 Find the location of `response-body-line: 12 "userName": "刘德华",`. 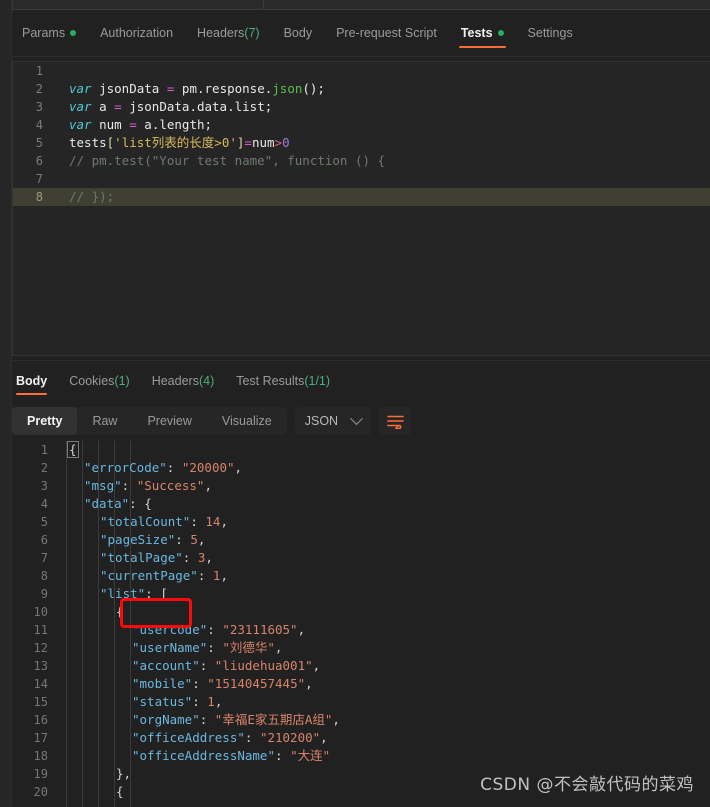

response-body-line: 12 "userName": "刘德华", is located at coordinates (361, 648).